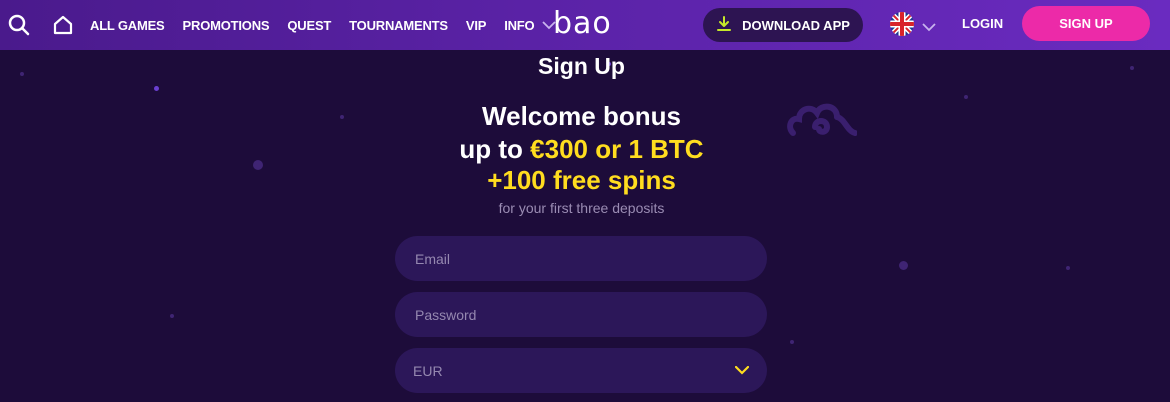 Image resolution: width=1170 pixels, height=402 pixels. What do you see at coordinates (127, 25) in the screenshot?
I see `nav-all-games: ALL GAMES` at bounding box center [127, 25].